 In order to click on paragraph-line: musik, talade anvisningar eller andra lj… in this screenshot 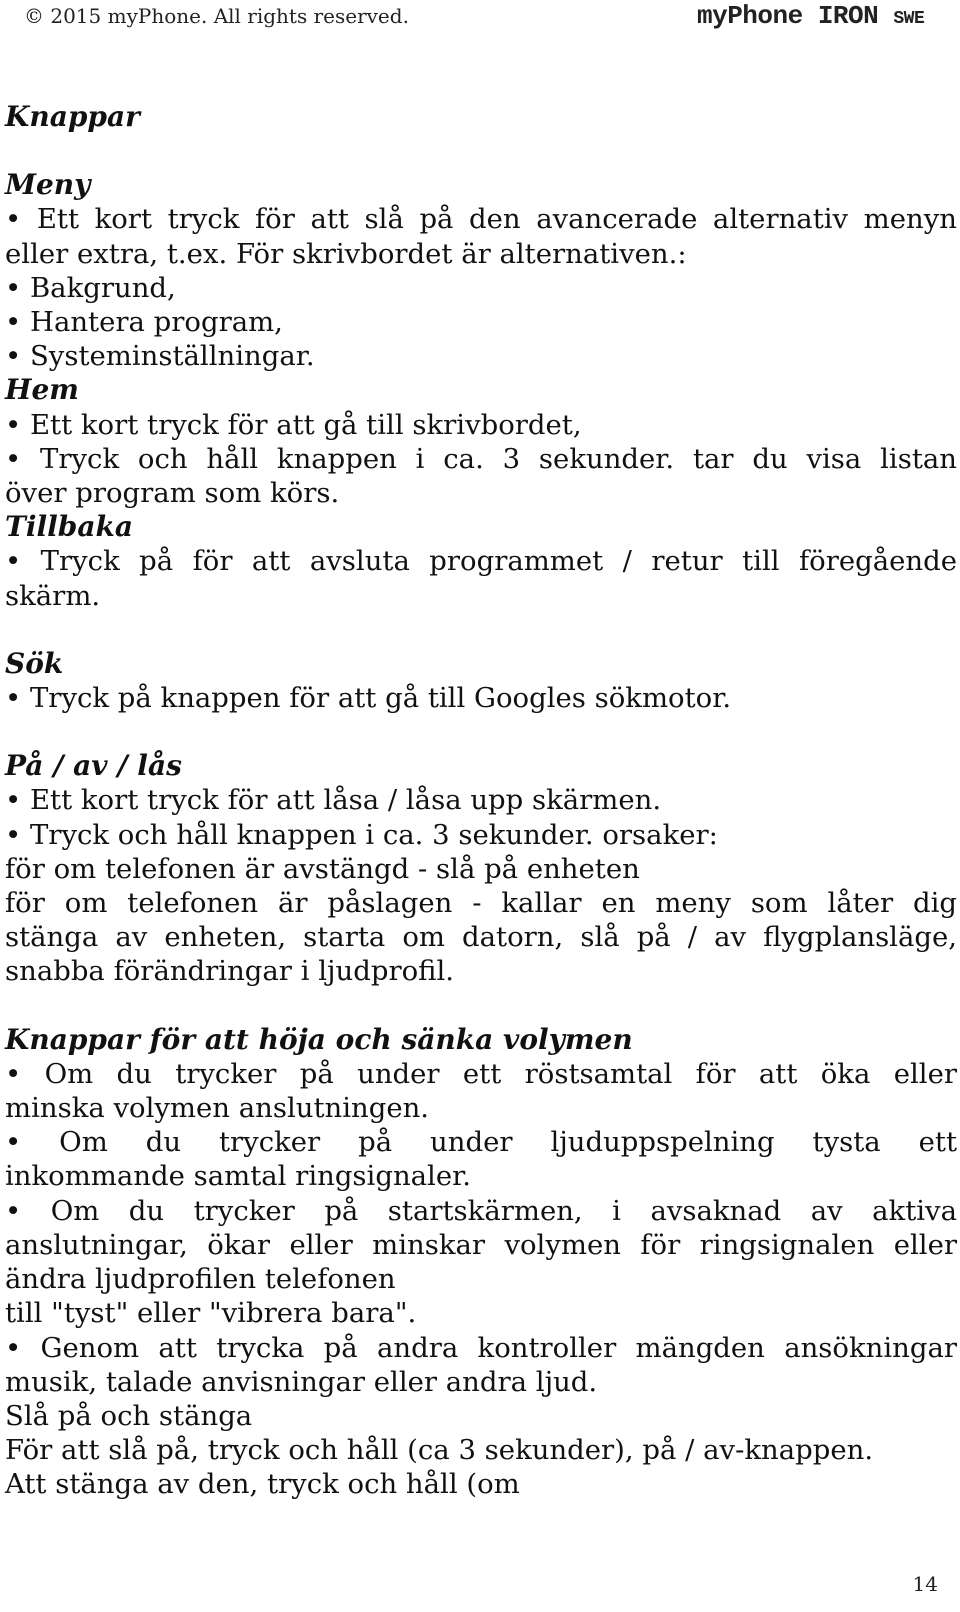, I will do `click(301, 1381)`.